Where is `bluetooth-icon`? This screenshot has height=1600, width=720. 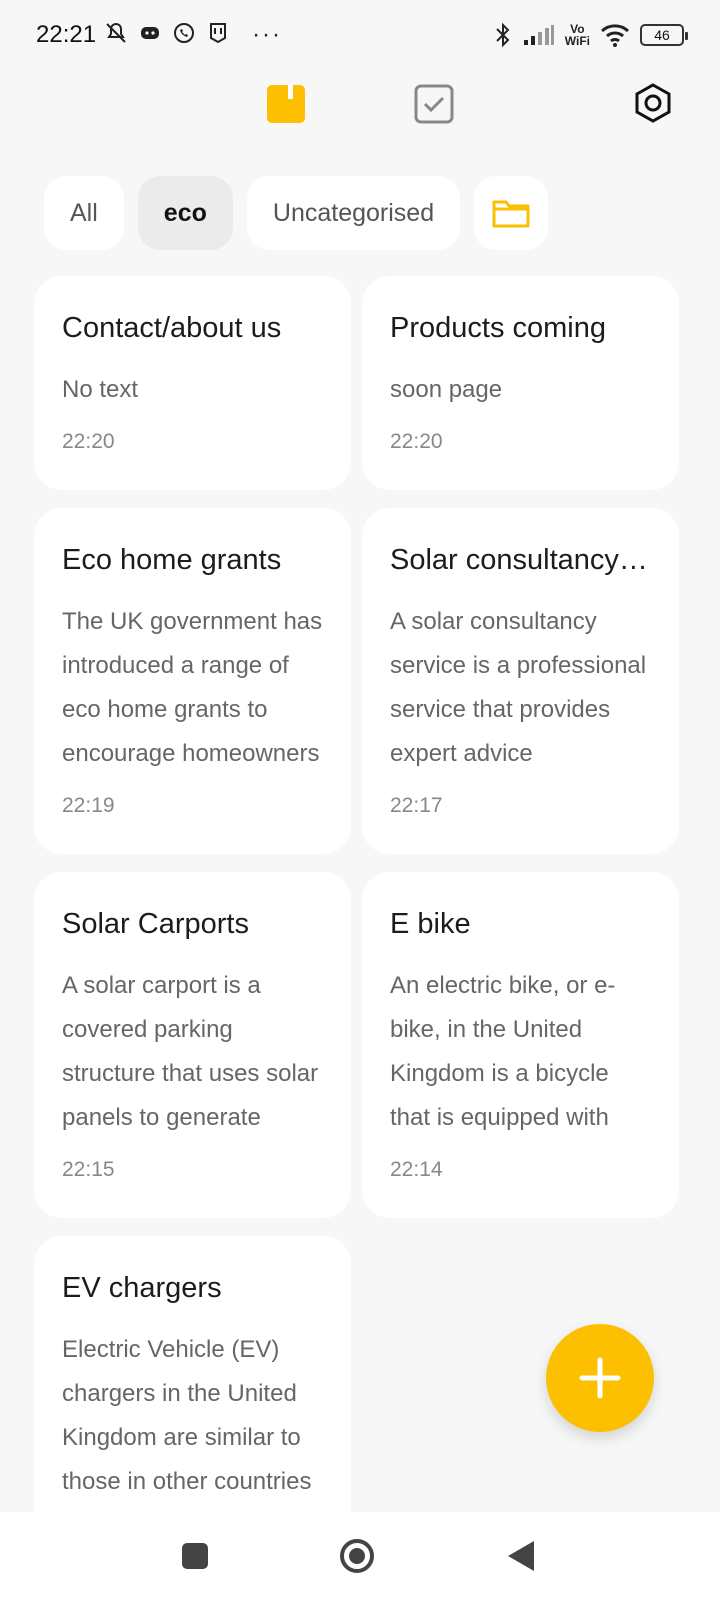
bluetooth-icon is located at coordinates (503, 35).